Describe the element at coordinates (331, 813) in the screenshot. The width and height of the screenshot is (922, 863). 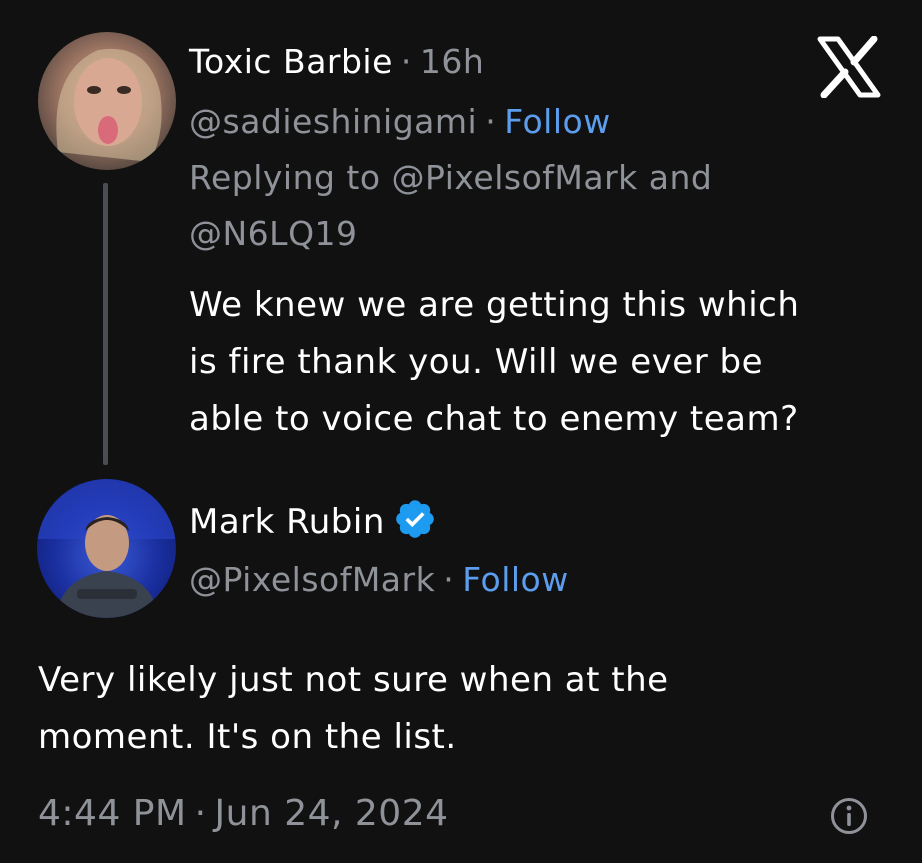
I see `tweet-date: Jun 24, 2024` at that location.